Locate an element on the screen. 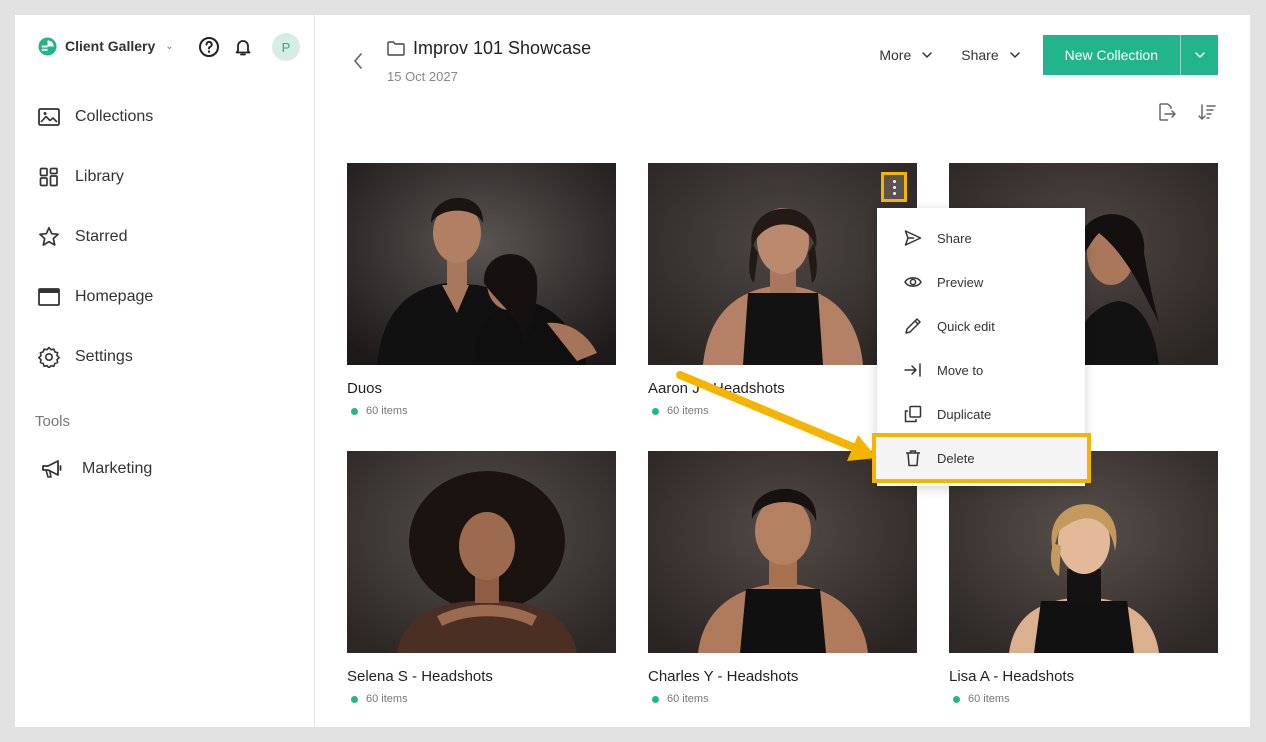  card-more-options-button is located at coordinates (894, 187).